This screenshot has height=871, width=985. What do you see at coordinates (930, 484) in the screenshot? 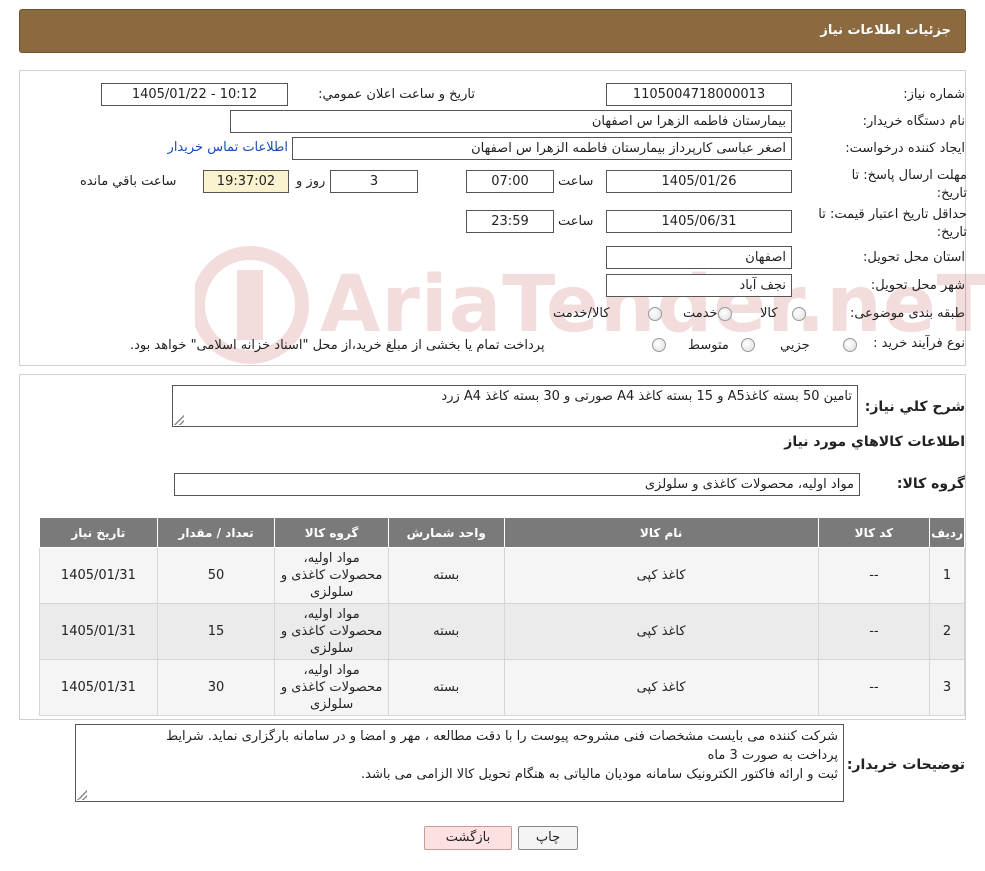
I see `goods-group-label: گروه کالا:` at bounding box center [930, 484].